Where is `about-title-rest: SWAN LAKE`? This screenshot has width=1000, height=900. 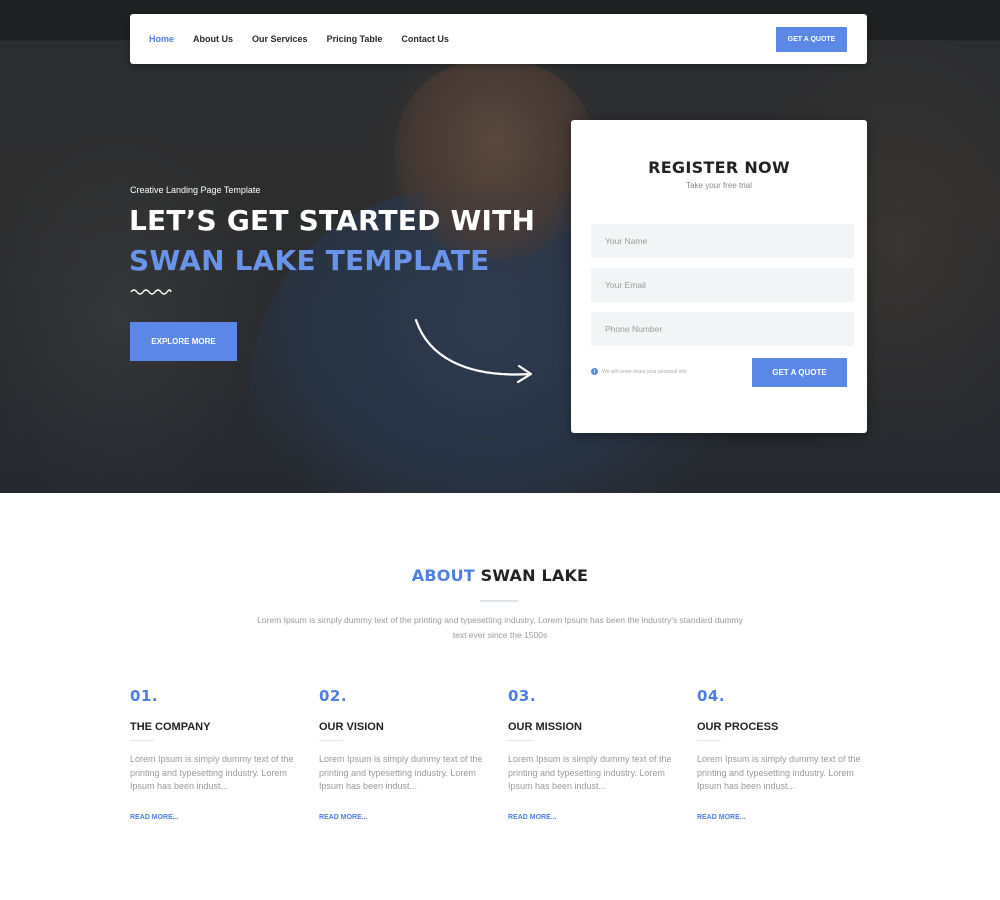
about-title-rest: SWAN LAKE is located at coordinates (534, 575).